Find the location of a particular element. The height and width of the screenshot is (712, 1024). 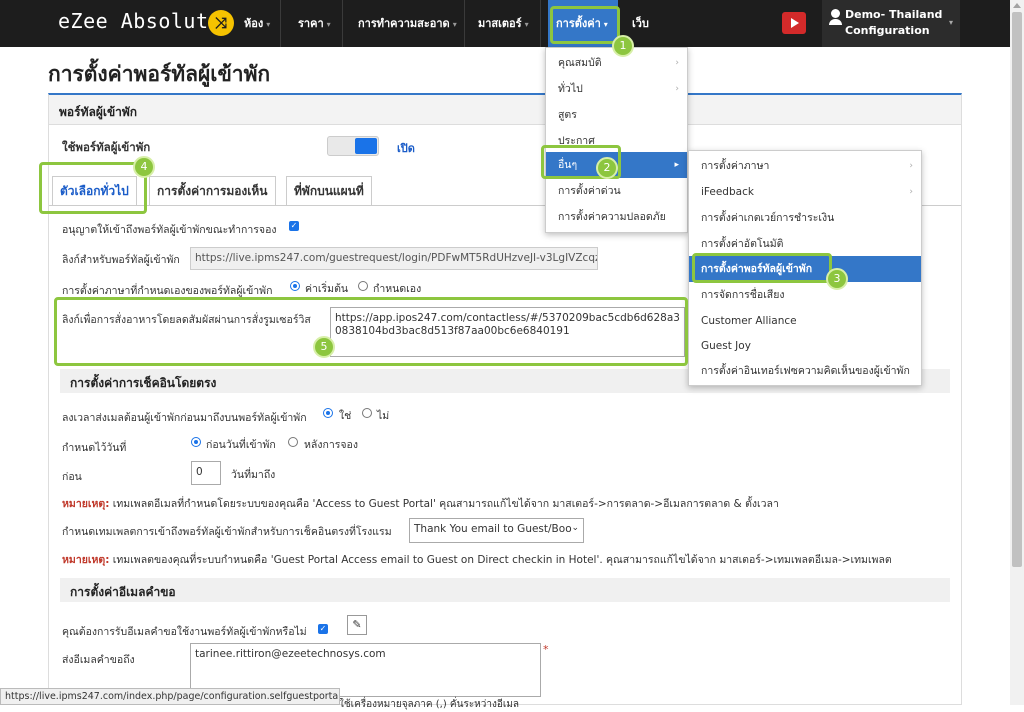

tab-visibility-settings: การตั้งค่าการมองเห็น is located at coordinates (212, 191).